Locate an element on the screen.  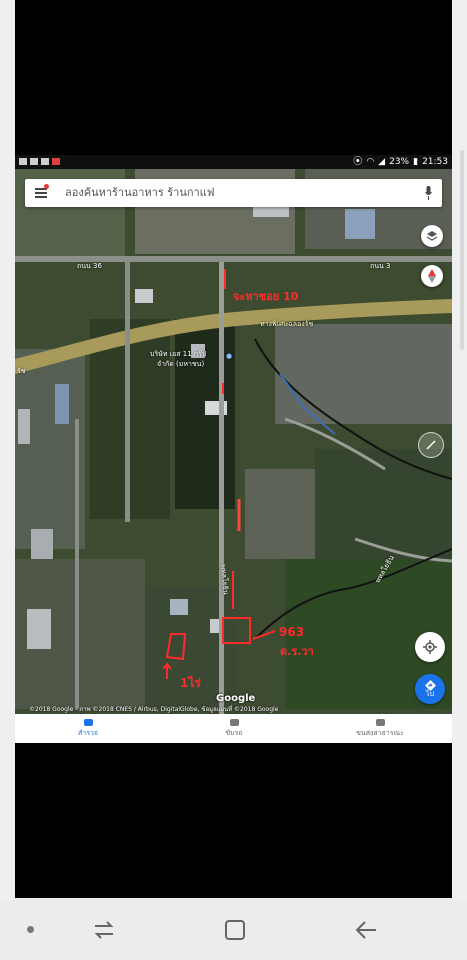
my-location-button is located at coordinates (430, 647).